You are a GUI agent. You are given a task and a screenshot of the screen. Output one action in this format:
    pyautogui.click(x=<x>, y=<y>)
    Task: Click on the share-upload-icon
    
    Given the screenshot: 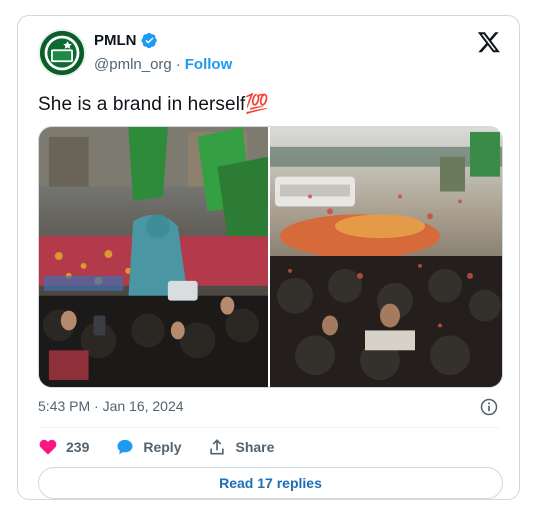 What is the action you would take?
    pyautogui.click(x=217, y=447)
    